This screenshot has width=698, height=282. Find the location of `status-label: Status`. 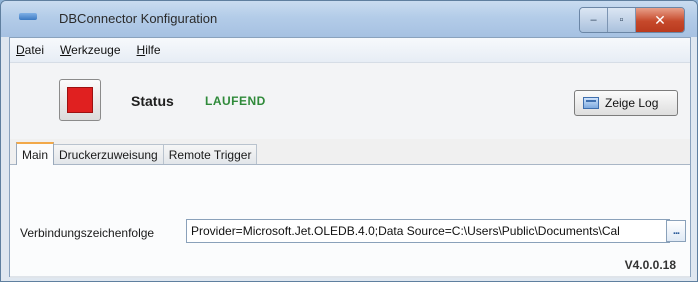

status-label: Status is located at coordinates (152, 101).